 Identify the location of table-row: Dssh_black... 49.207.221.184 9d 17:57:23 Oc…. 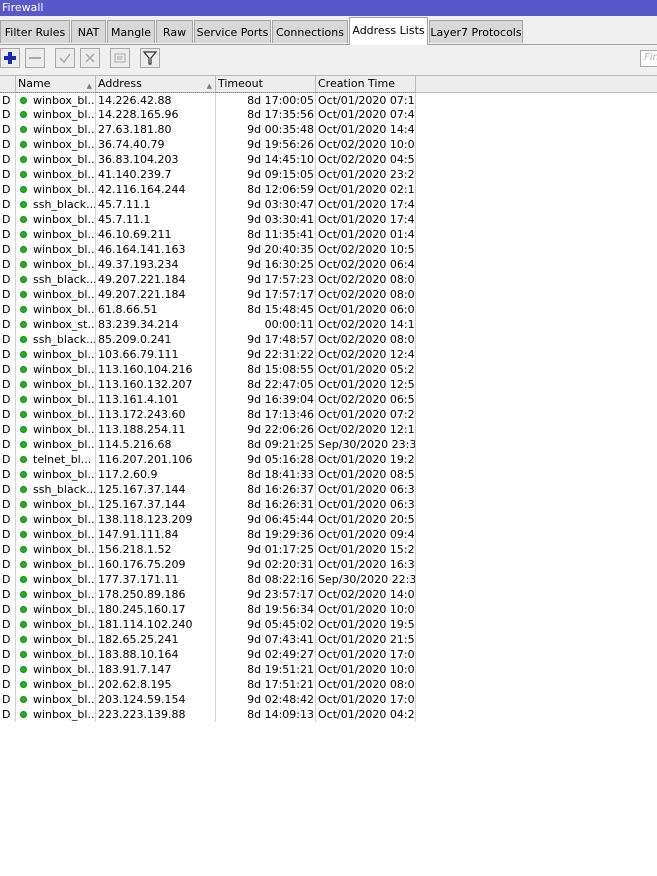
(328, 279).